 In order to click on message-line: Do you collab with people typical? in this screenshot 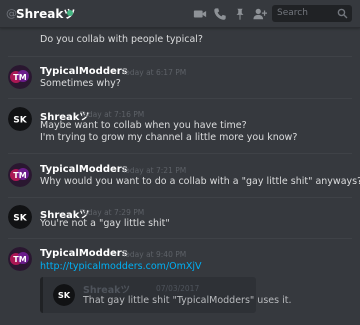, I will do `click(121, 39)`.